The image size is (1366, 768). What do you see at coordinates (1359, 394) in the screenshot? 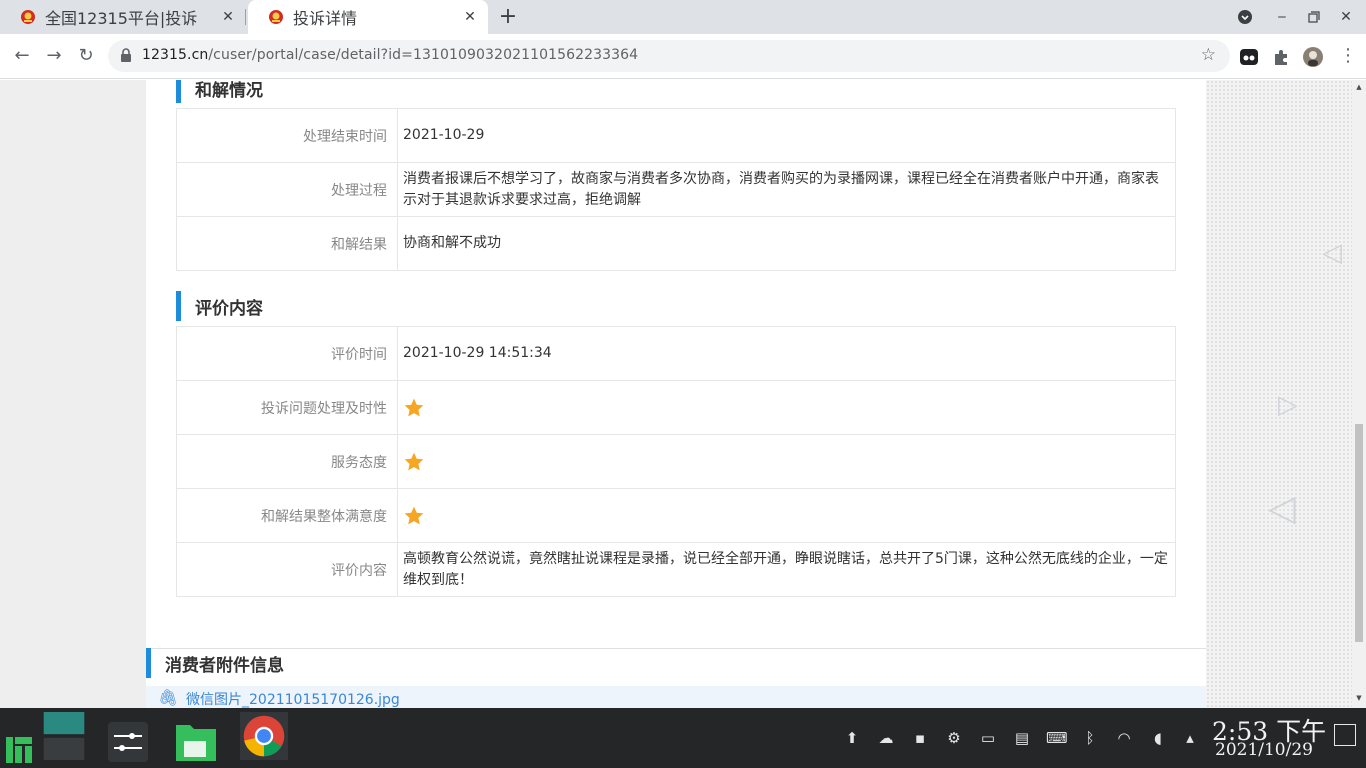
I see `page-scrollbar: ▲ ▼` at bounding box center [1359, 394].